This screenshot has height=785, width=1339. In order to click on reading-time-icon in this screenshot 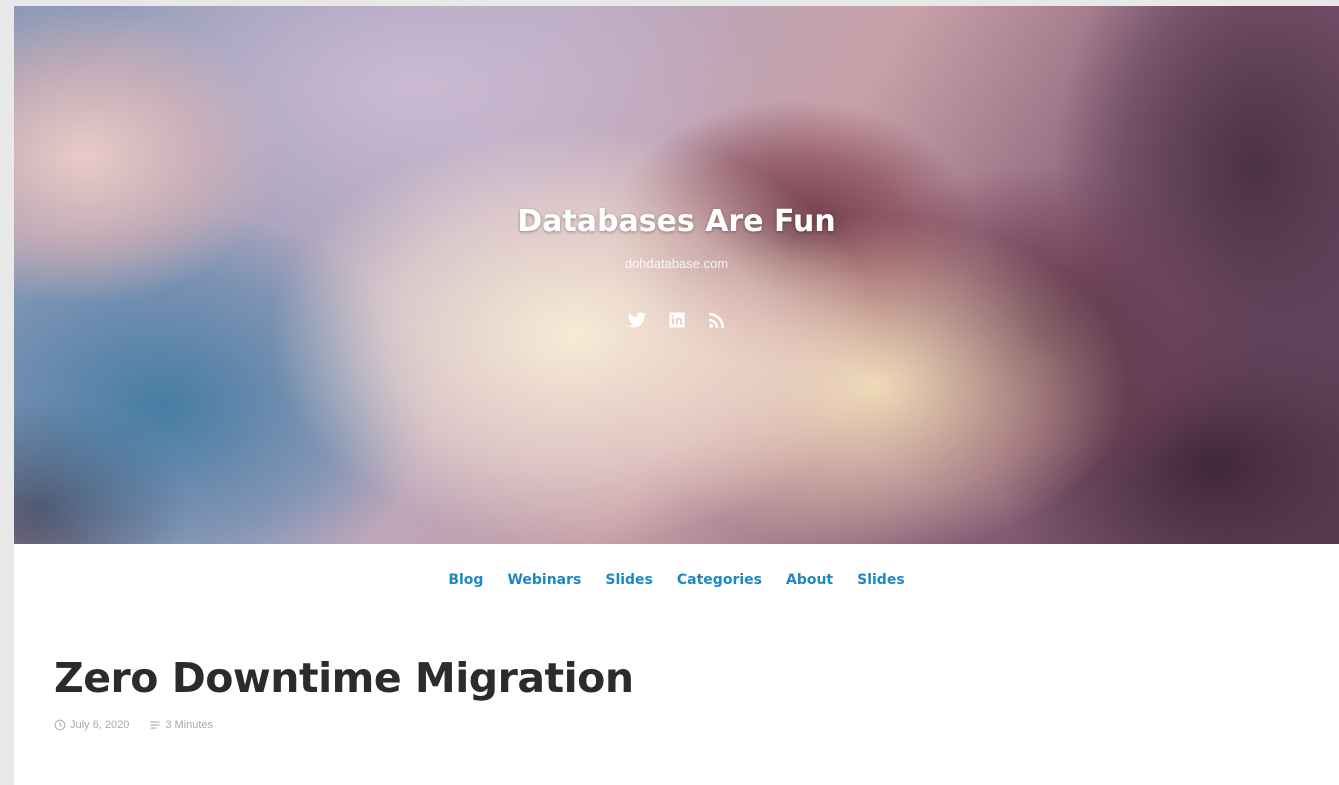, I will do `click(155, 725)`.